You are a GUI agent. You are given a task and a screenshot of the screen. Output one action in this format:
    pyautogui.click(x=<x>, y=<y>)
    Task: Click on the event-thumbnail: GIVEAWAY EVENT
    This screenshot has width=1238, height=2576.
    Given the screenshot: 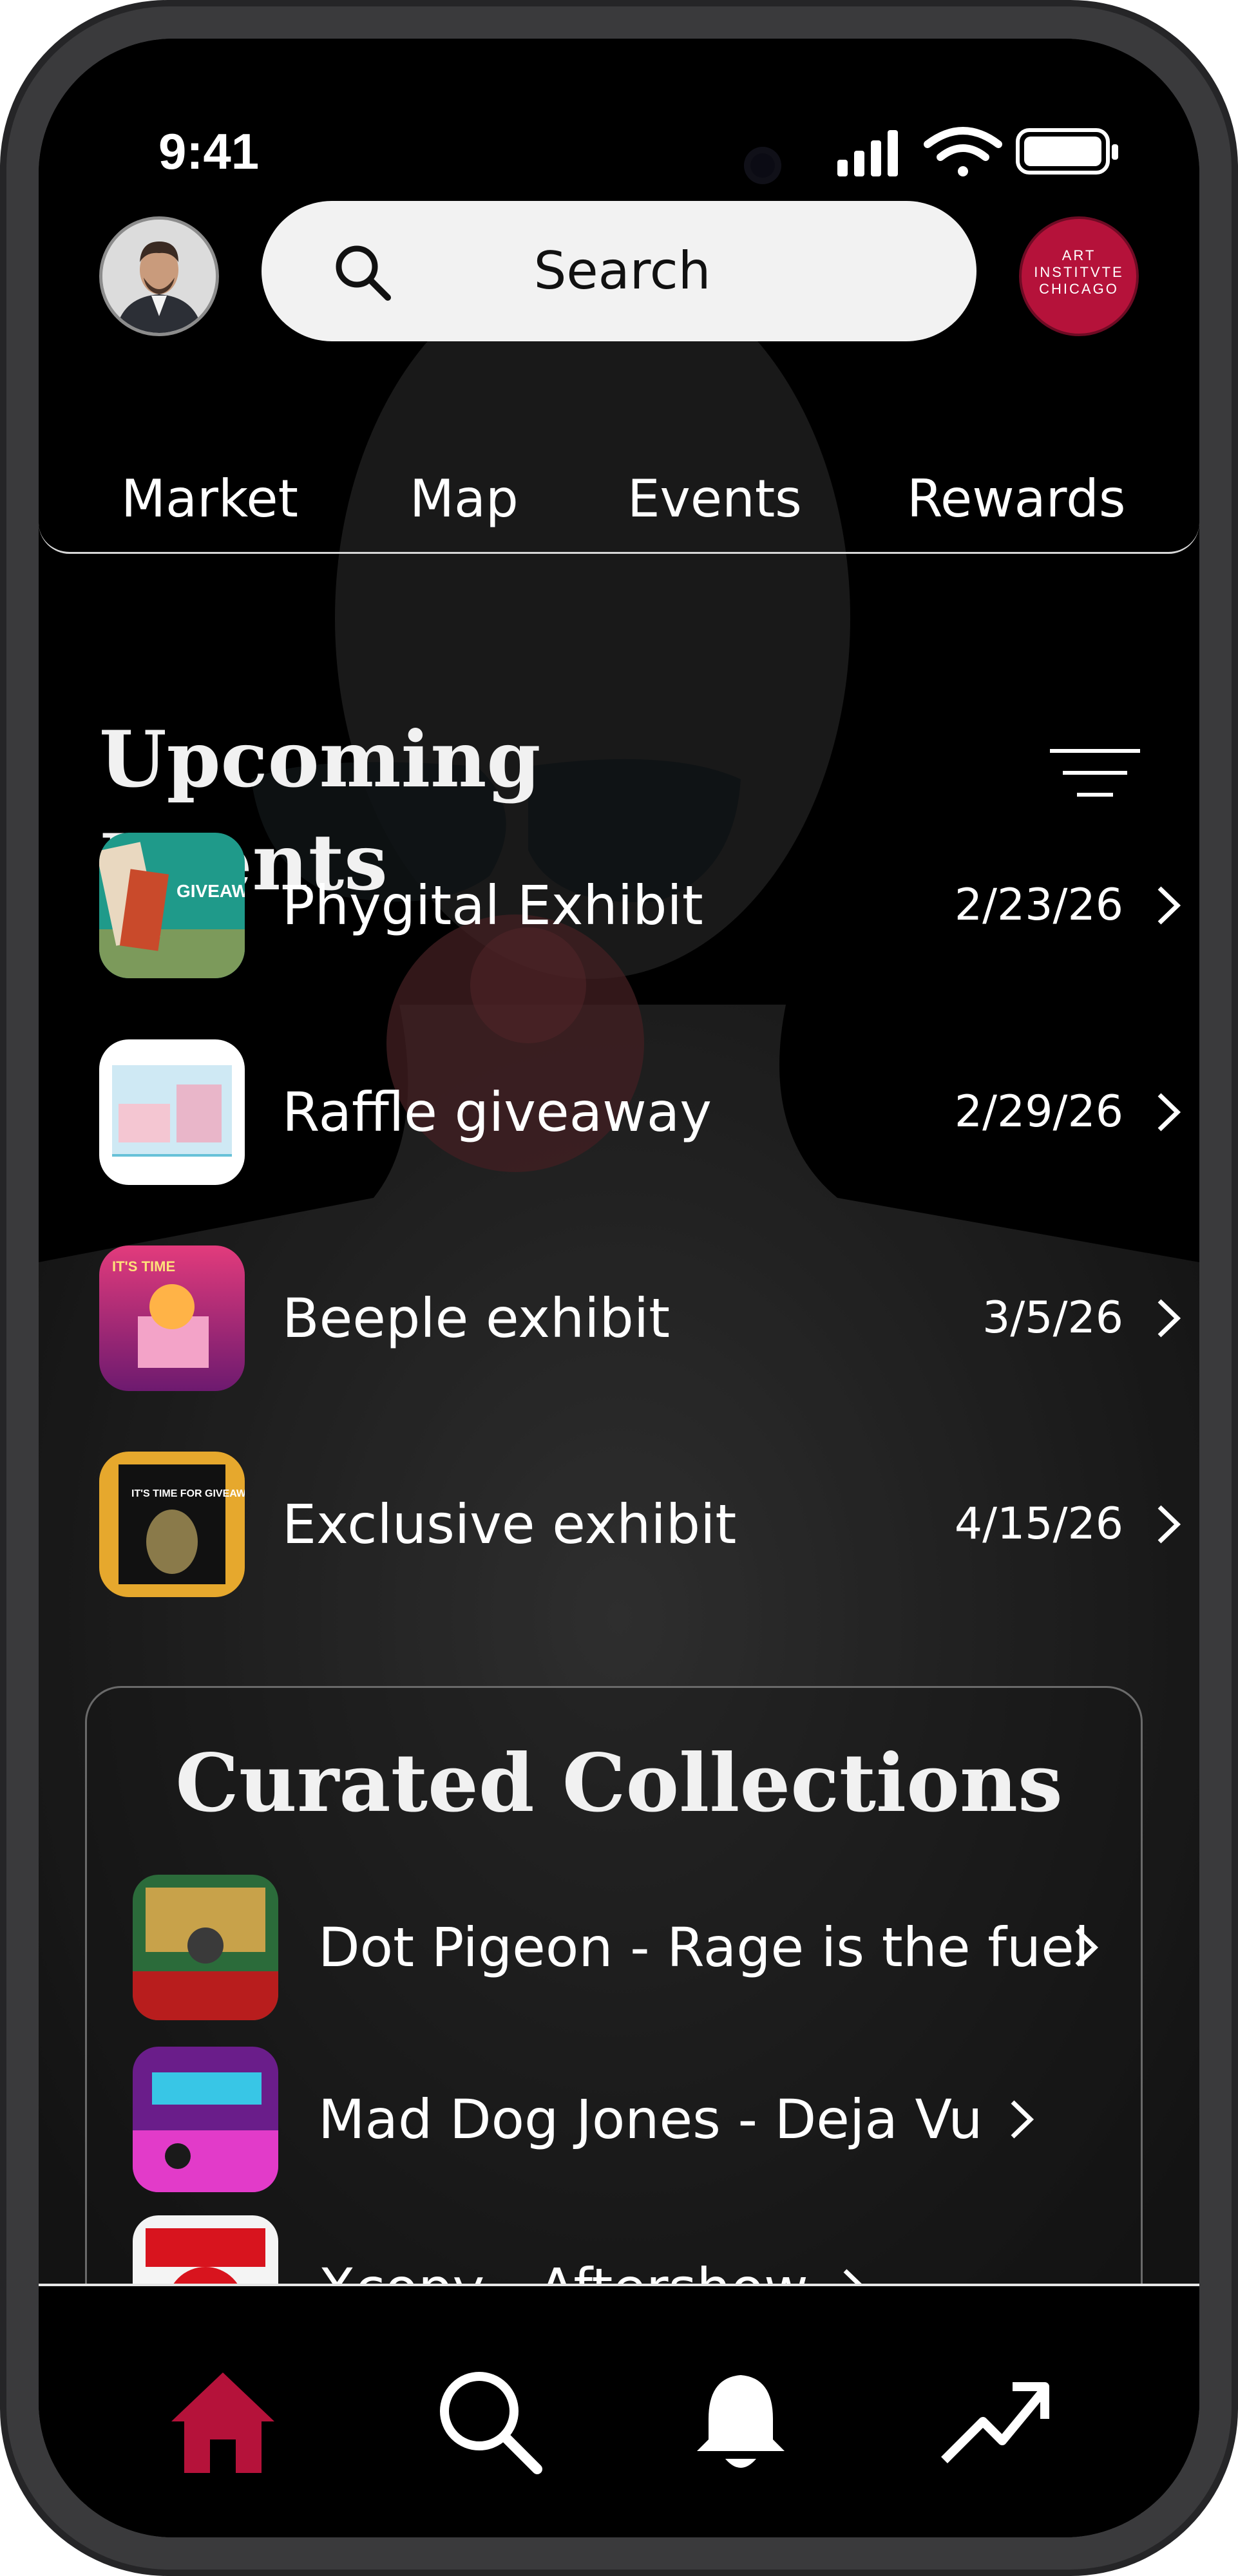 What is the action you would take?
    pyautogui.click(x=172, y=906)
    